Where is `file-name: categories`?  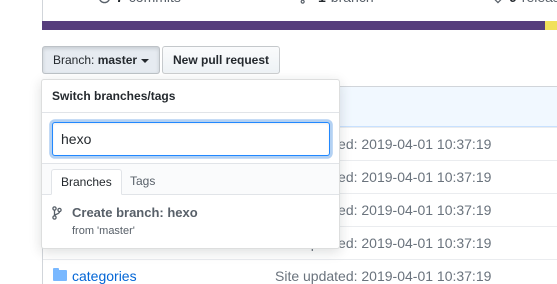 file-name: categories is located at coordinates (104, 272).